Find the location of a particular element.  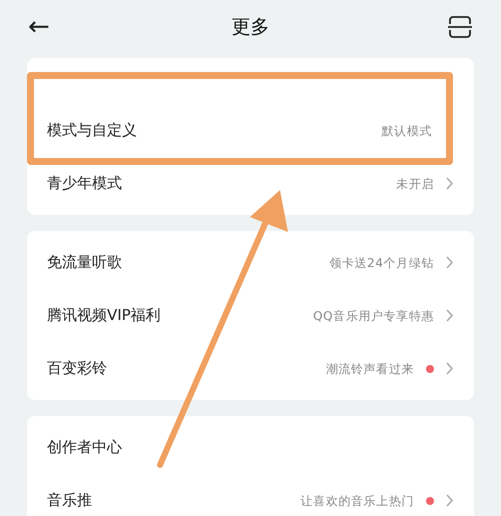

setting-value: 让喜欢的音乐上热门 is located at coordinates (357, 501).